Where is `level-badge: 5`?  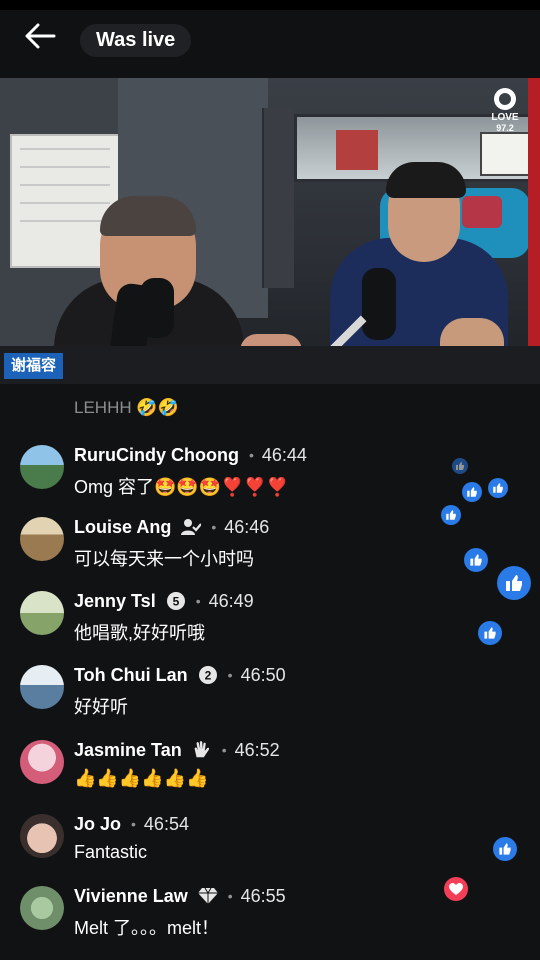 level-badge: 5 is located at coordinates (176, 601).